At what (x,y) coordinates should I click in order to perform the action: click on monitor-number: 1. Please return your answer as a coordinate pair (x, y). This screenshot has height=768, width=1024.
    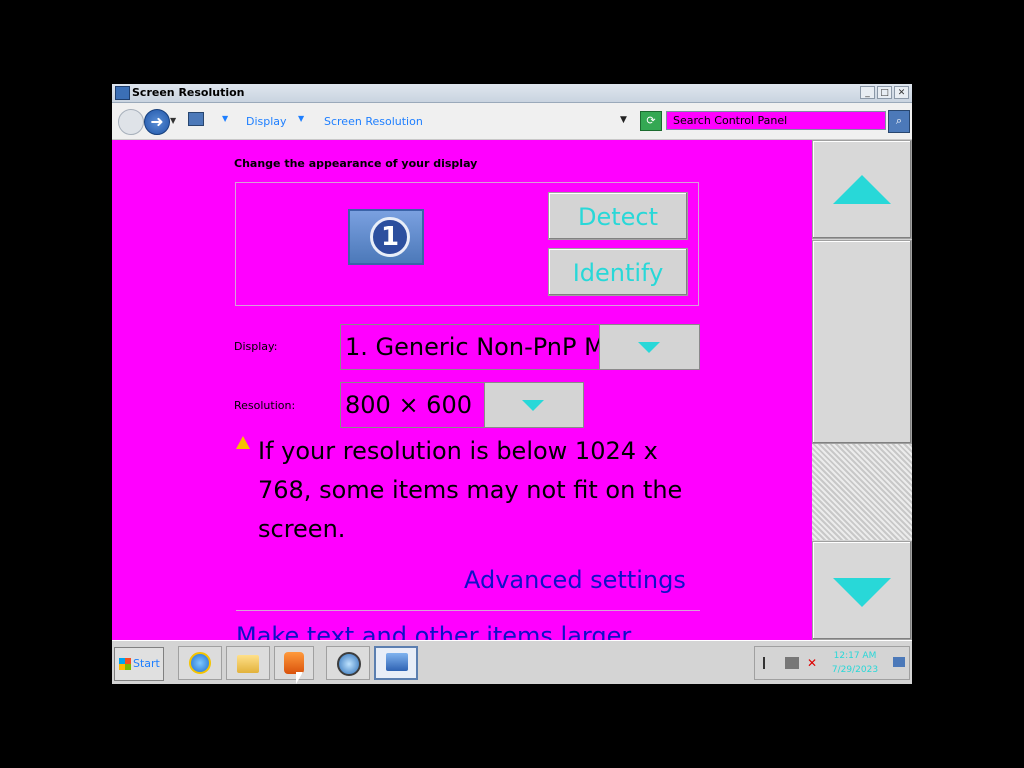
    Looking at the image, I should click on (390, 237).